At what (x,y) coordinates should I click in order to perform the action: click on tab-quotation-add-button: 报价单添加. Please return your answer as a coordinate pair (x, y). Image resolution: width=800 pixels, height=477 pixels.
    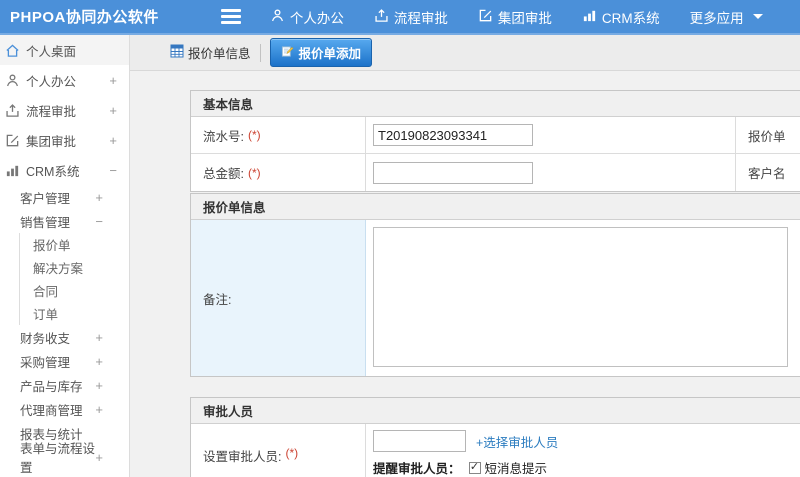
    Looking at the image, I should click on (321, 52).